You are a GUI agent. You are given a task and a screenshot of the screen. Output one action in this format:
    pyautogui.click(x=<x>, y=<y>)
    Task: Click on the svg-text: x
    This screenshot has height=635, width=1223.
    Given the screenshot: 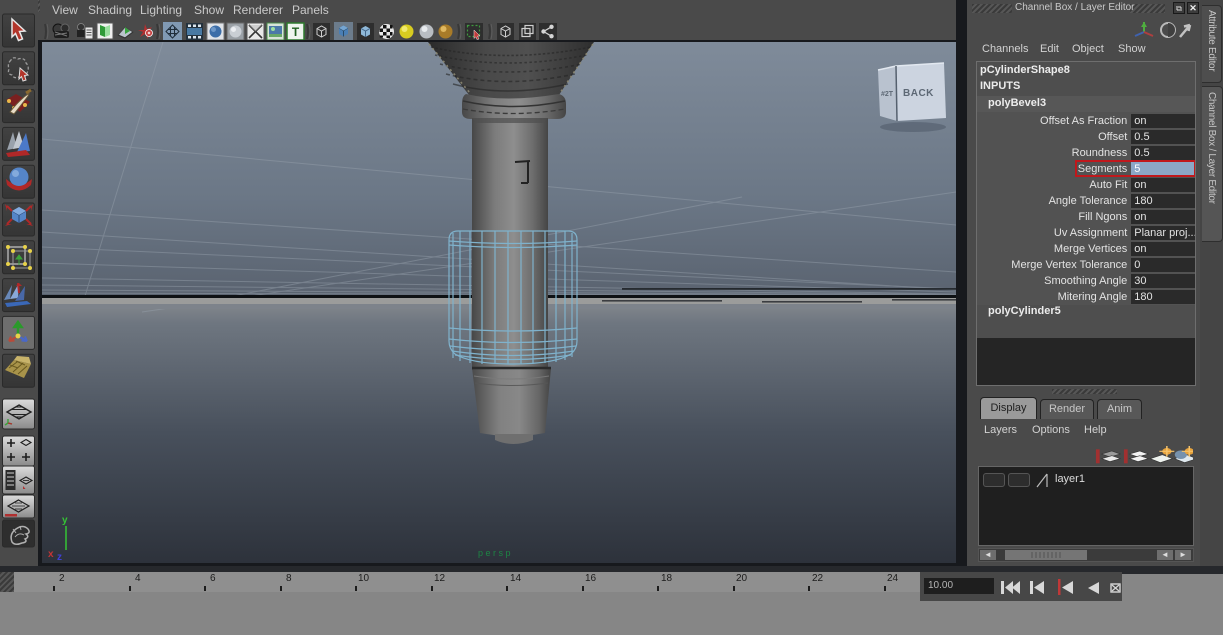 What is the action you would take?
    pyautogui.click(x=51, y=554)
    